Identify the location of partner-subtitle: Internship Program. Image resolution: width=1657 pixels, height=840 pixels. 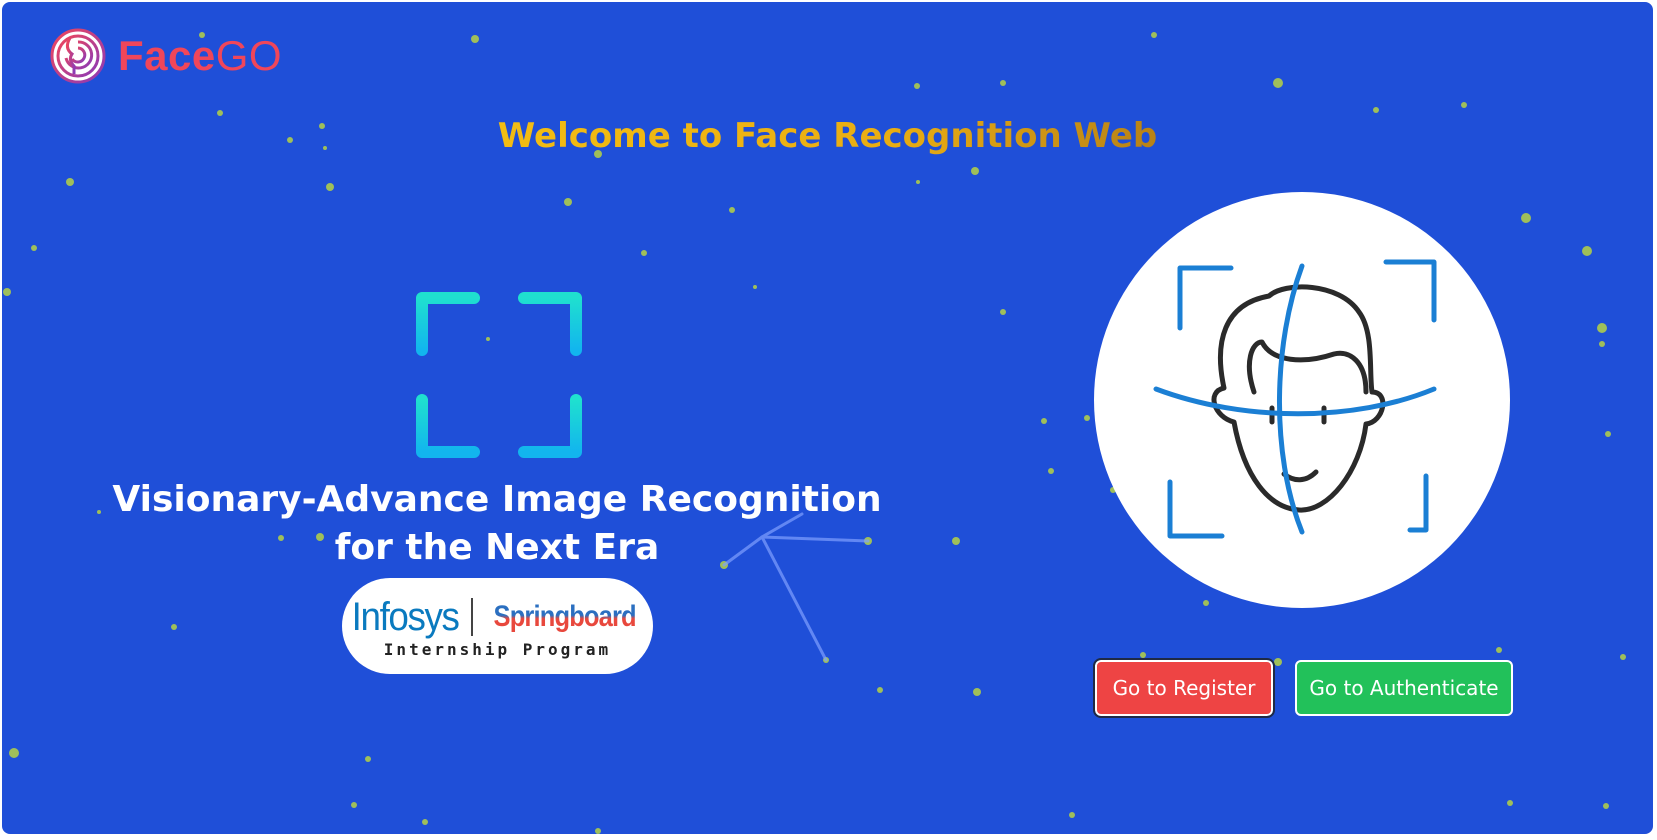
(497, 649).